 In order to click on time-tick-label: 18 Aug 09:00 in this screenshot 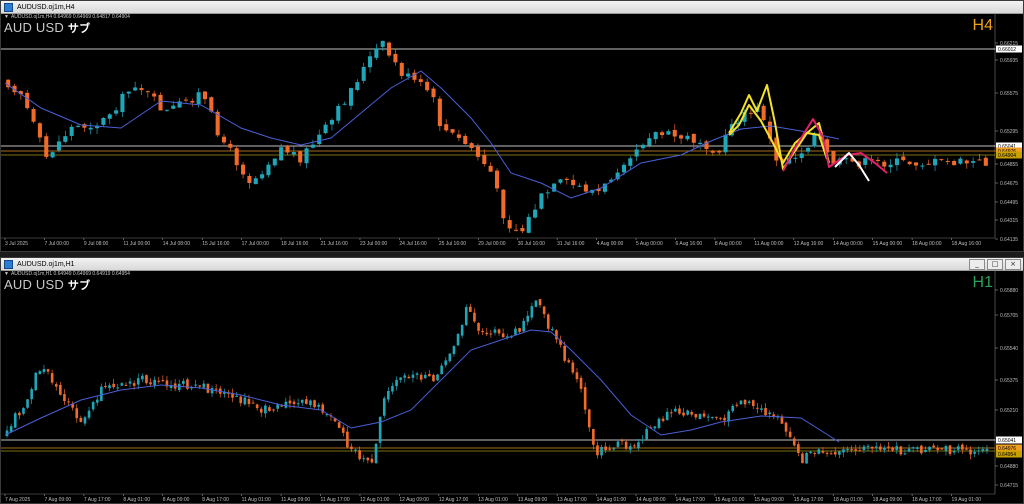, I will do `click(888, 500)`.